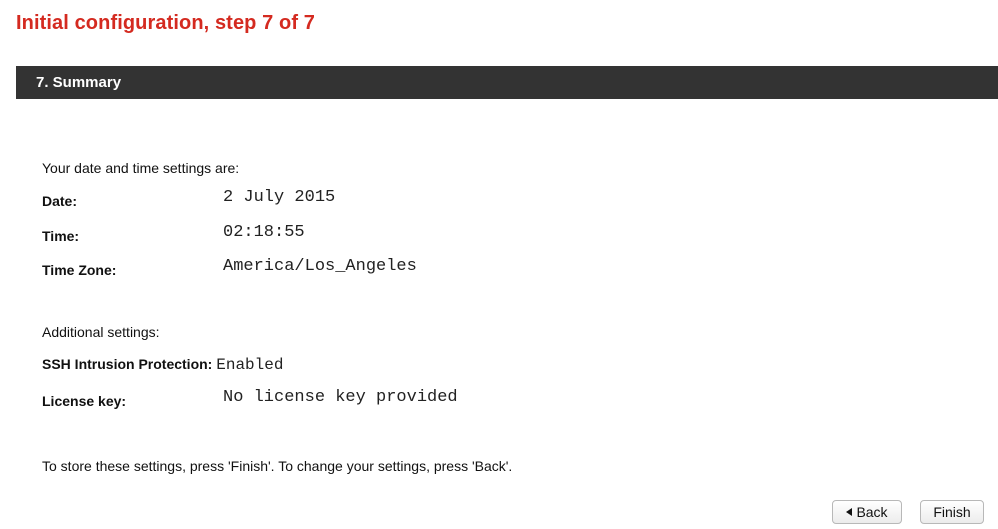 This screenshot has width=998, height=529. Describe the element at coordinates (127, 364) in the screenshot. I see `ssh-protection-label: SSH Intrusion Protection:` at that location.